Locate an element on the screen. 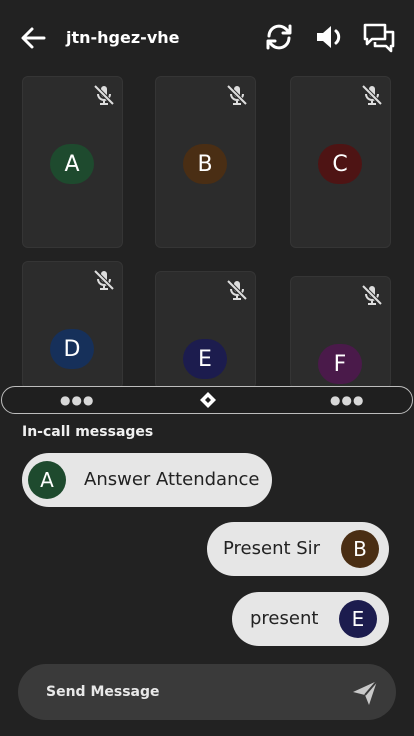 Image resolution: width=414 pixels, height=736 pixels. message-text: Answer Attendance is located at coordinates (172, 479).